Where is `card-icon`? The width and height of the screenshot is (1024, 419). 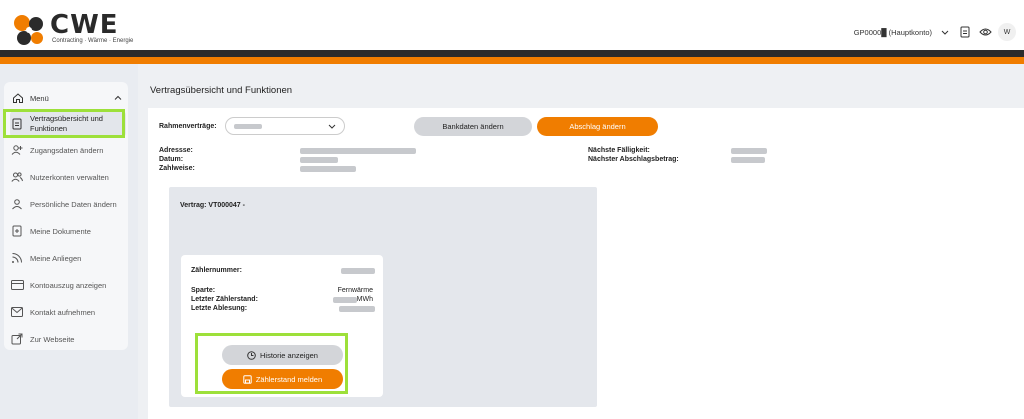
card-icon is located at coordinates (17, 285).